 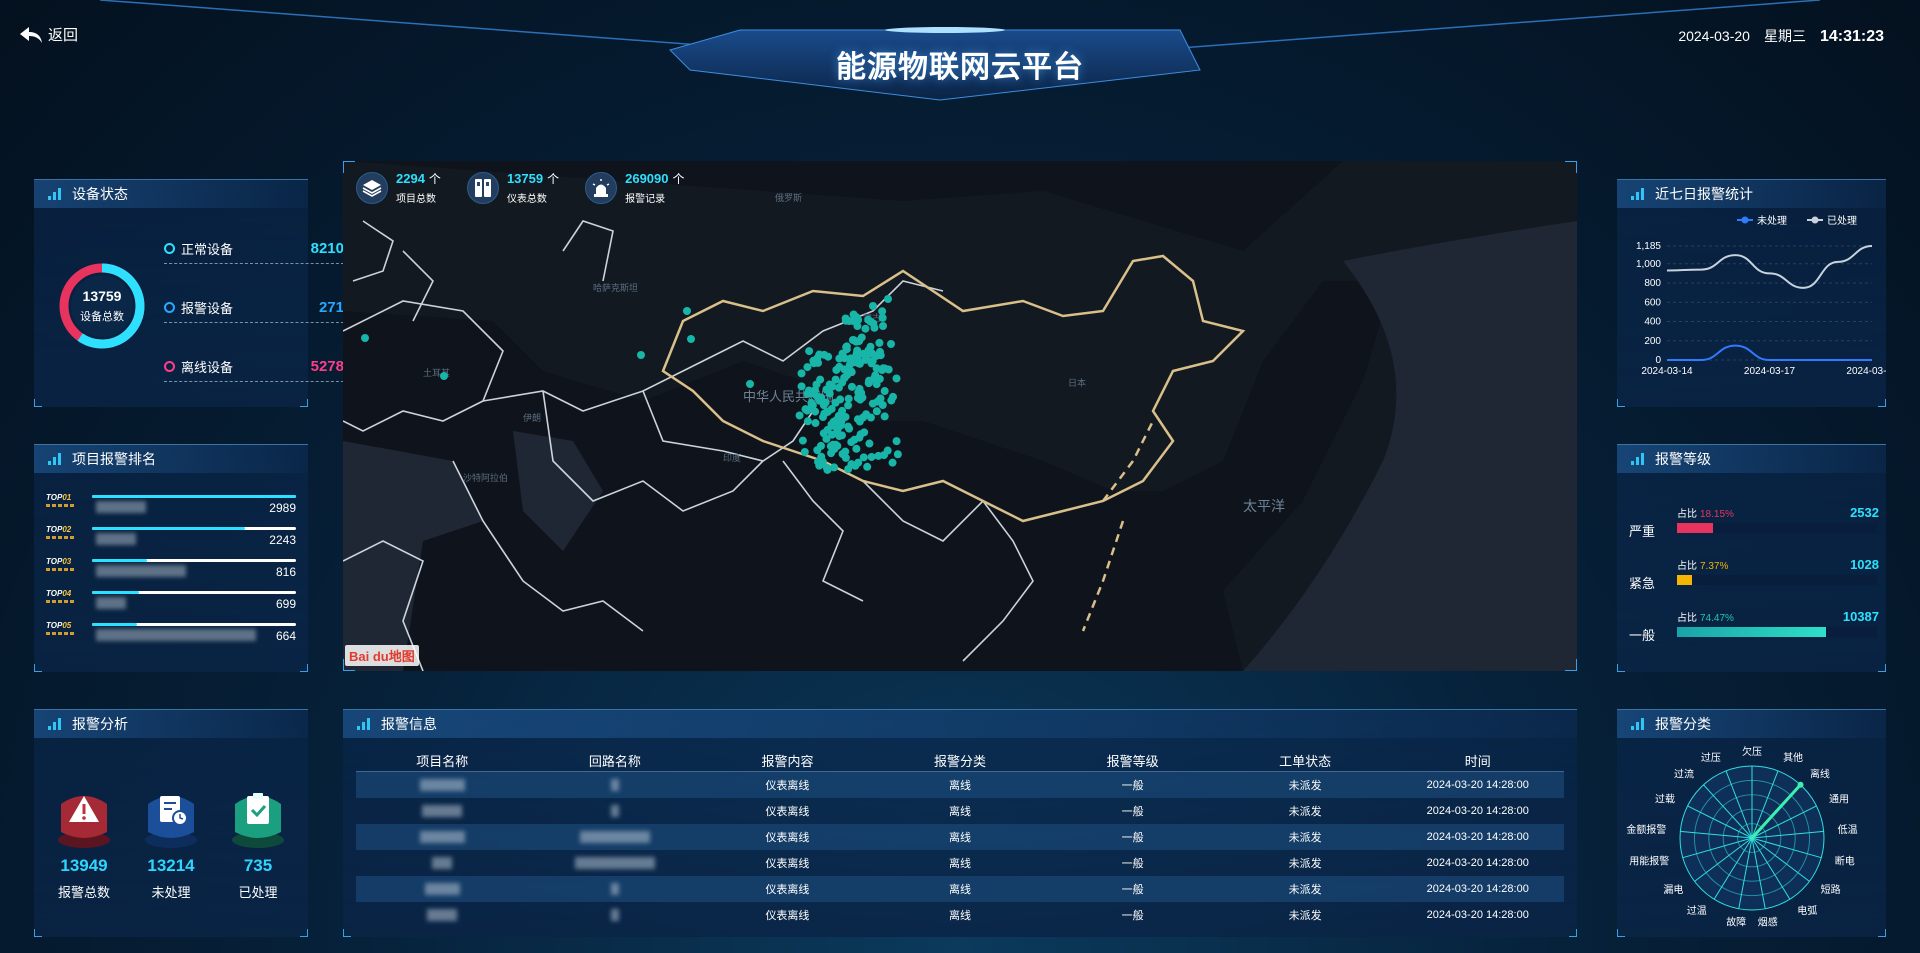 I want to click on rank-row: TOP04 699, so click(x=171, y=602).